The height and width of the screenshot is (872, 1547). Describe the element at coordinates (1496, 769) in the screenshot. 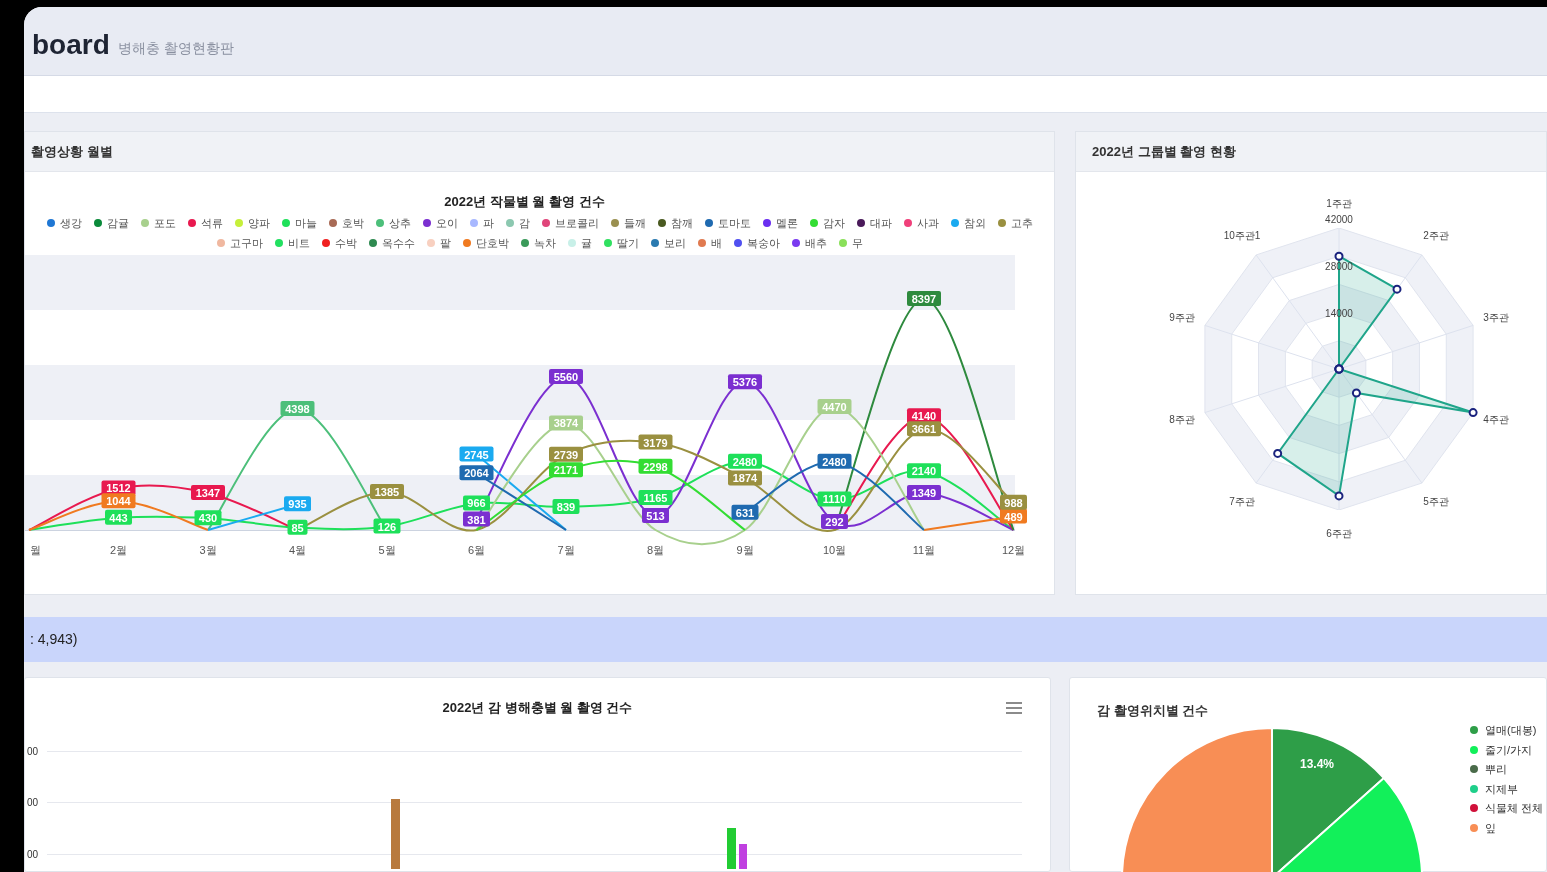

I see `legend-label: 뿌리` at that location.